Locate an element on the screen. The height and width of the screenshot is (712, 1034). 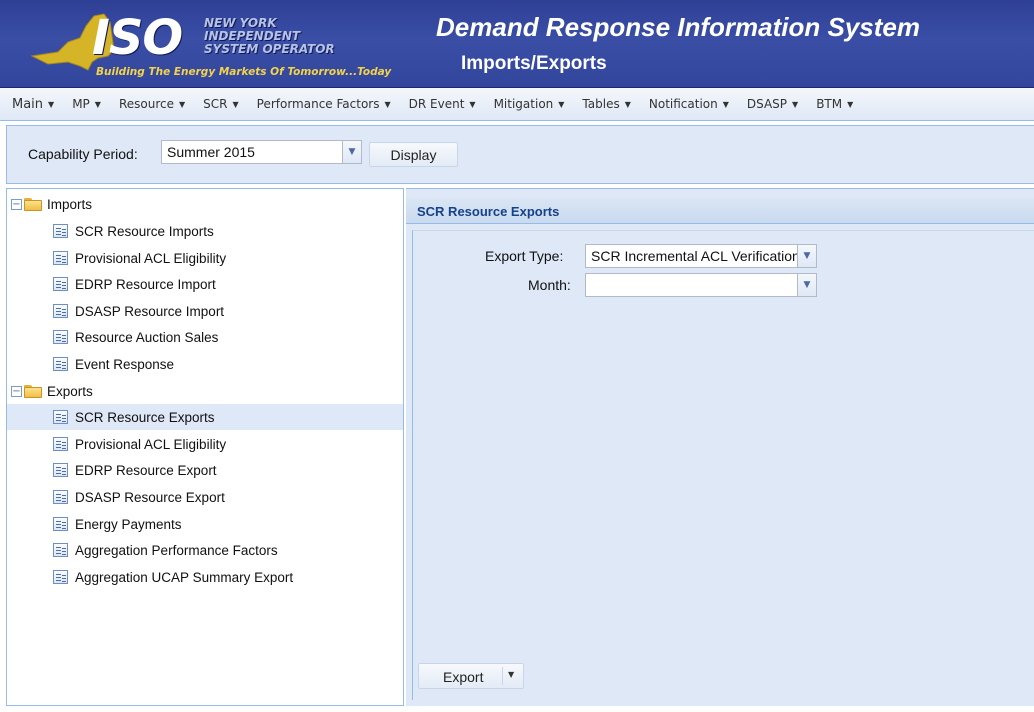
tree-item-energy-payments: Energy Payments is located at coordinates (205, 524).